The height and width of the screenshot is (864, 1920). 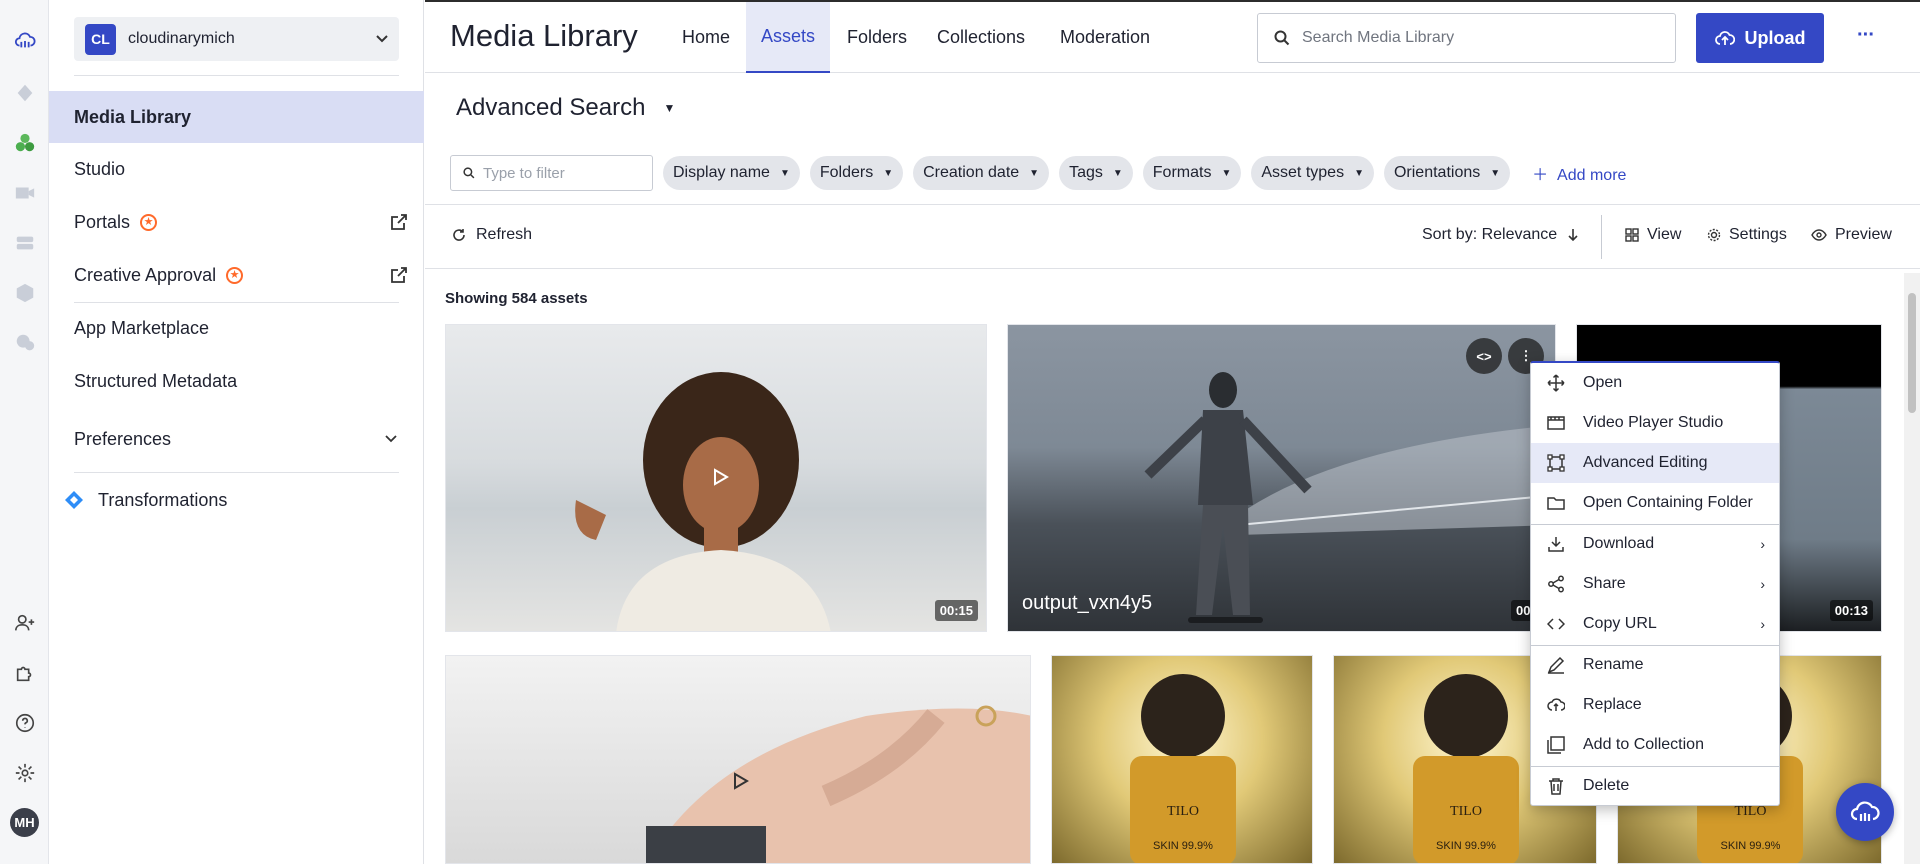 I want to click on add-user-icon, so click(x=24, y=622).